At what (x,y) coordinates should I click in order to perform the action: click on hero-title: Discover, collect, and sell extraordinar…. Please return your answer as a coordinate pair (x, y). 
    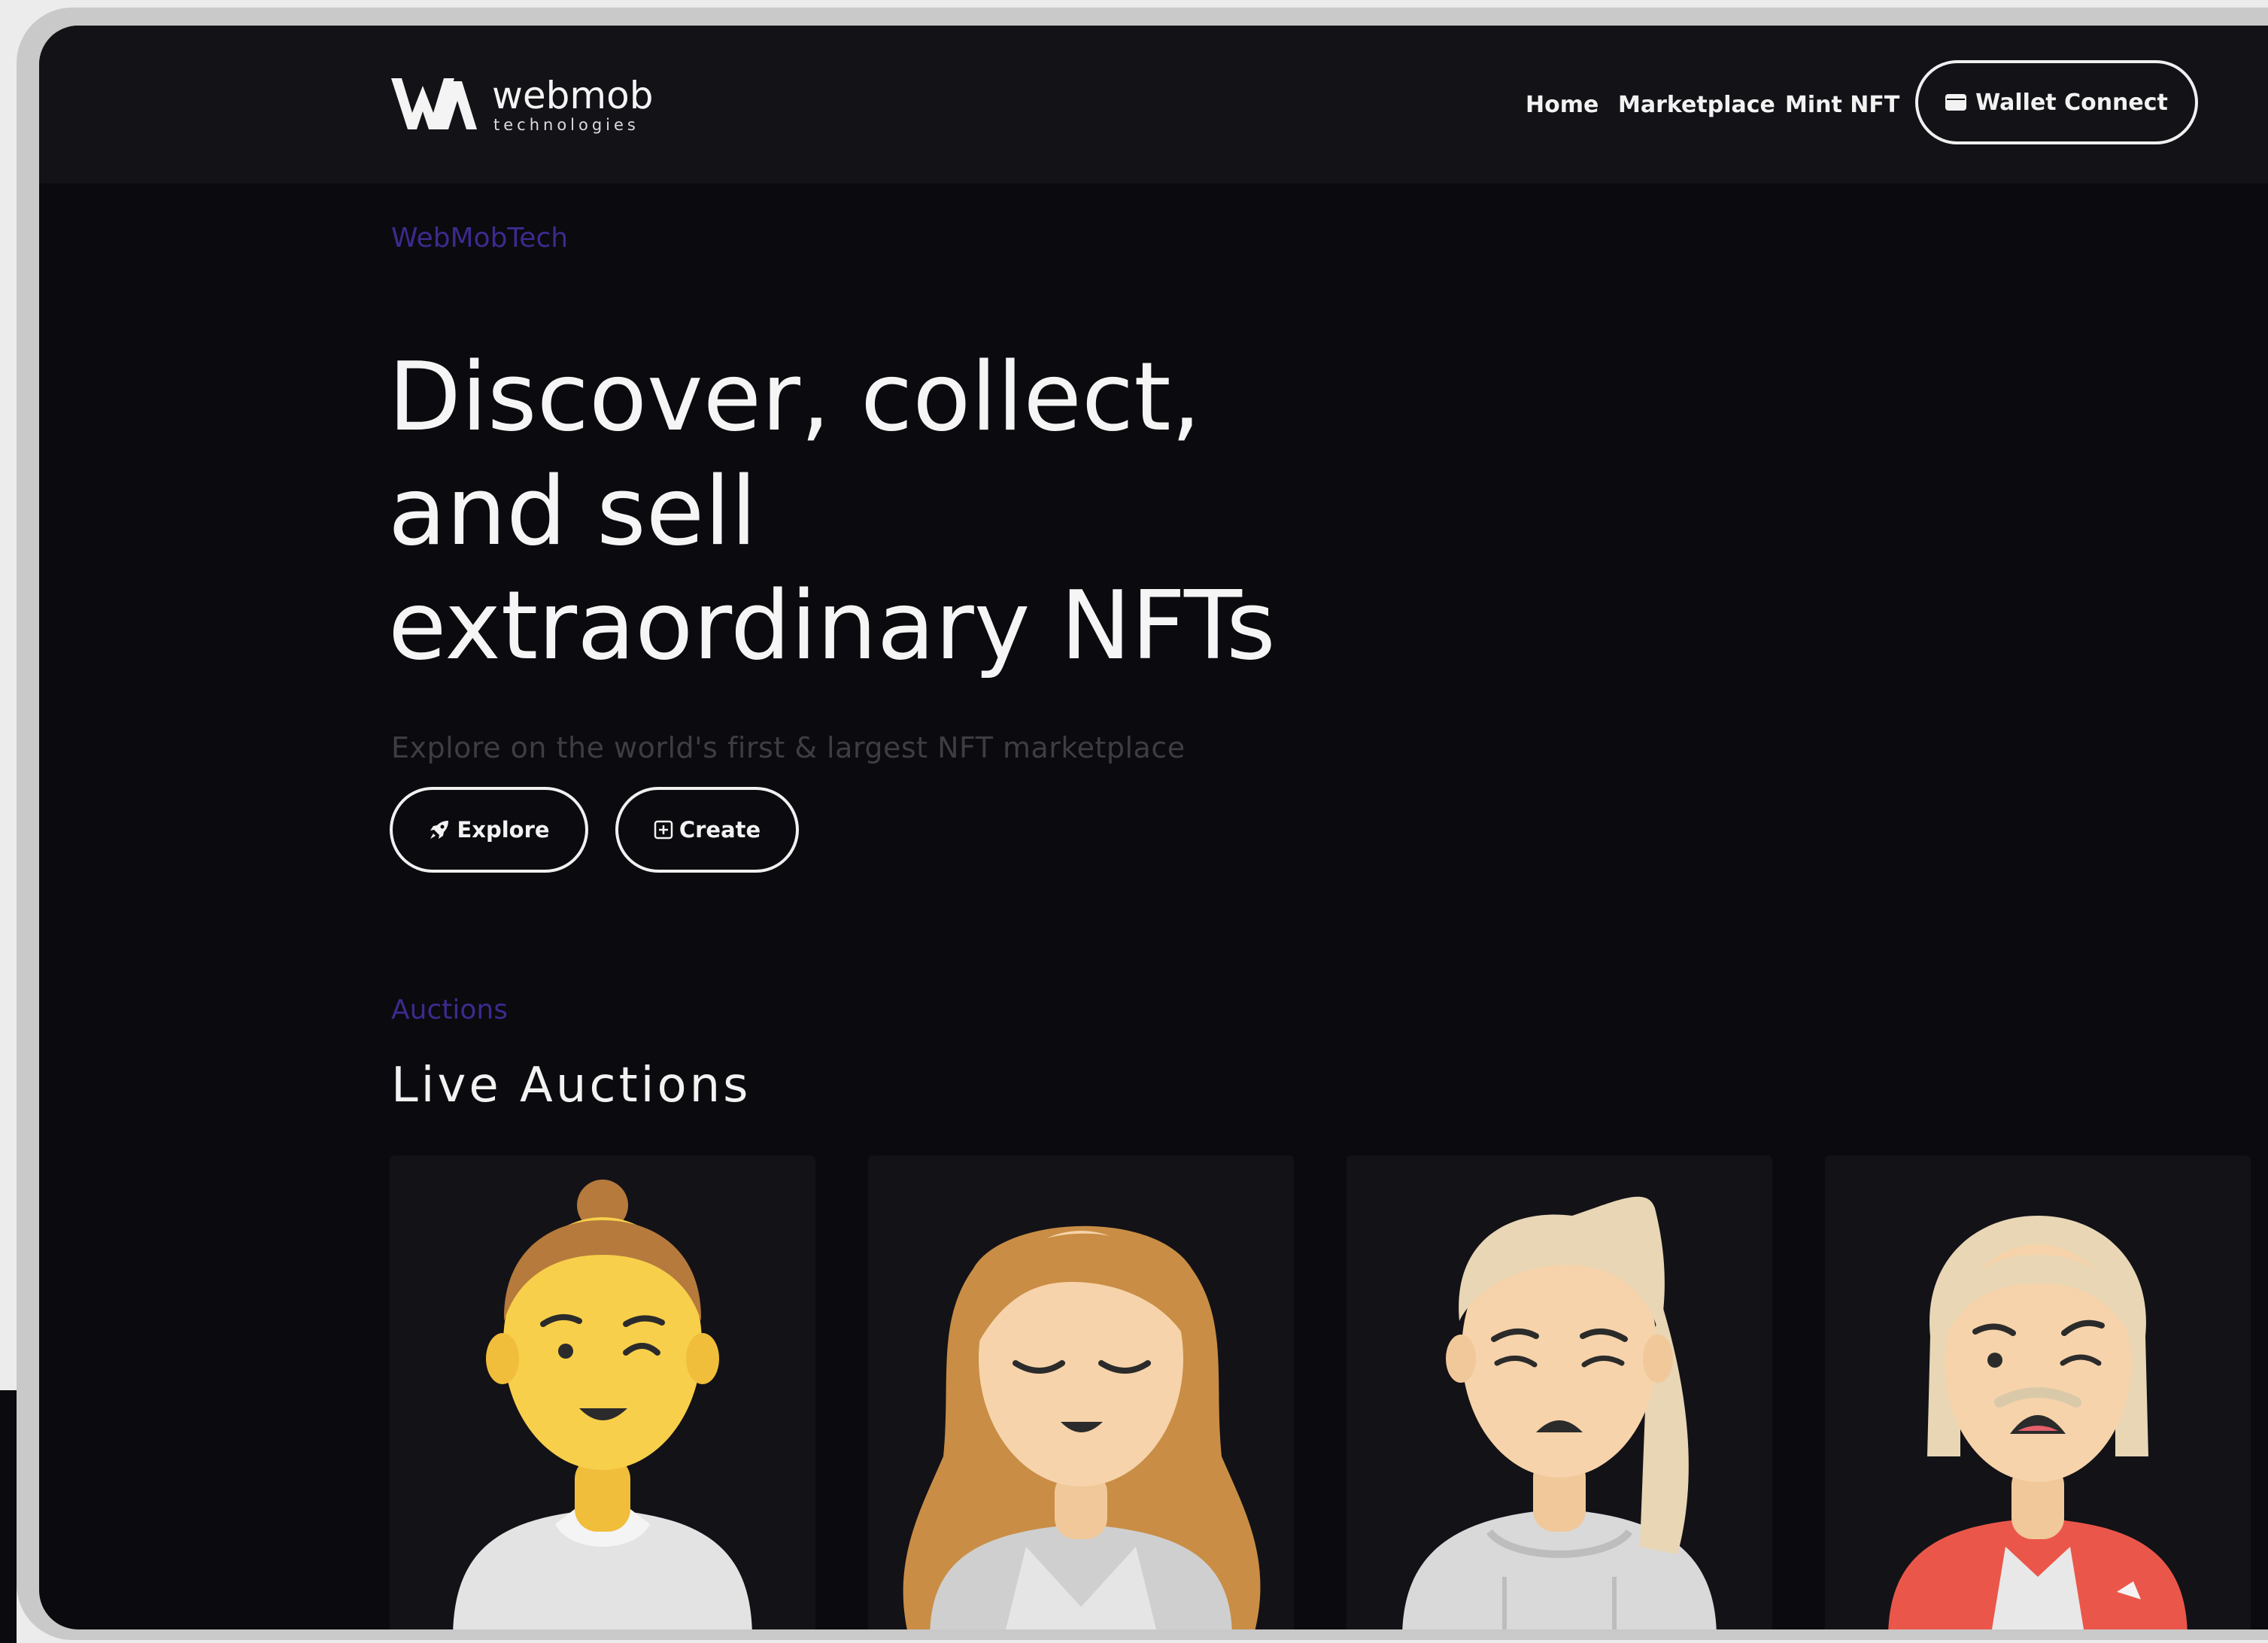
    Looking at the image, I should click on (914, 511).